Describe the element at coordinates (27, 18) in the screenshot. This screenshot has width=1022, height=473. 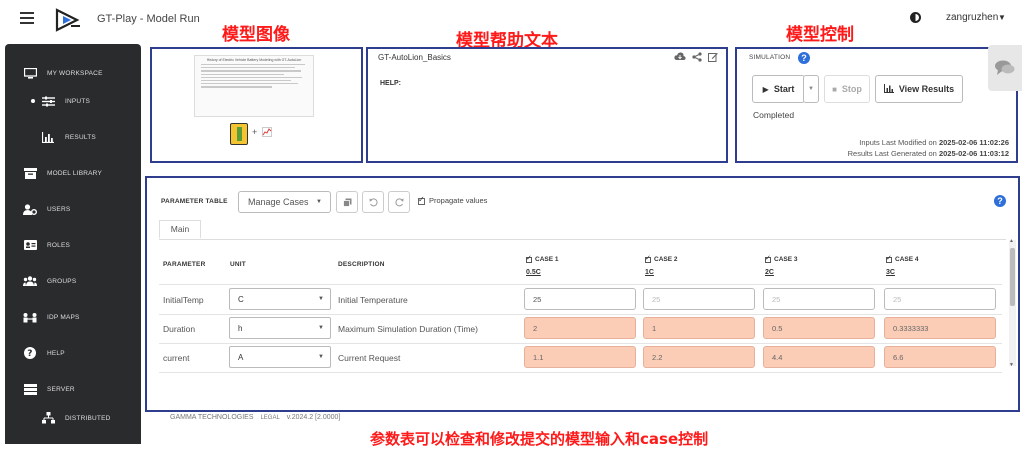
I see `hamburger-menu-icon` at that location.